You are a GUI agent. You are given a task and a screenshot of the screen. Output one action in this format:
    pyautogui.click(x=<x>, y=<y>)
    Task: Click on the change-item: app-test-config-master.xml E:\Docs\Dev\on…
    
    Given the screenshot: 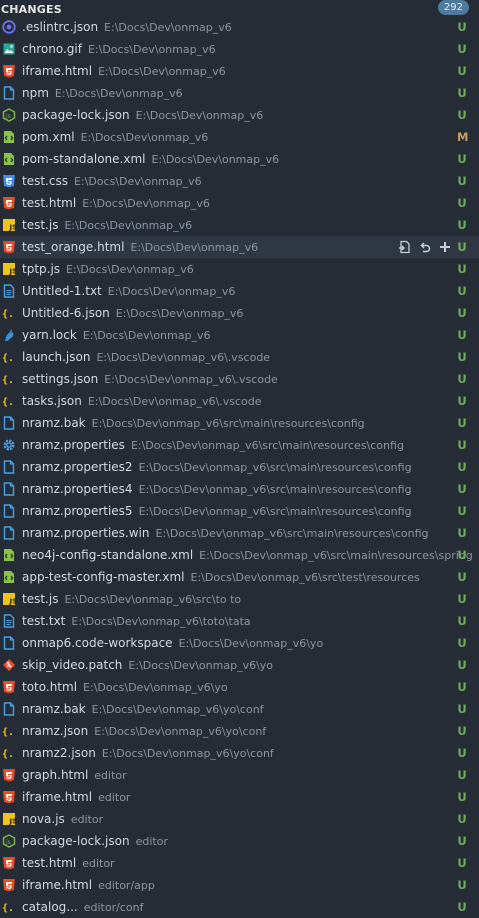 What is the action you would take?
    pyautogui.click(x=239, y=577)
    